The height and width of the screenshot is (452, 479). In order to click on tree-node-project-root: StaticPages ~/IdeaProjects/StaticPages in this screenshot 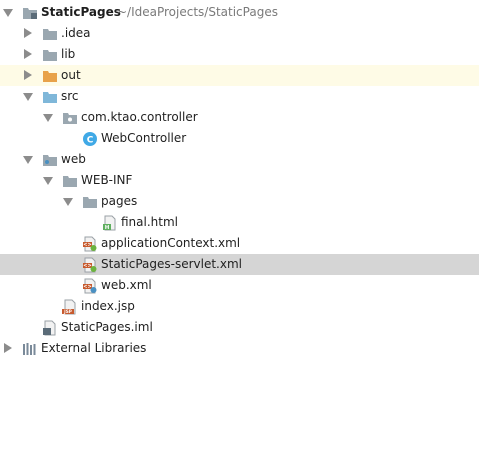, I will do `click(239, 12)`.